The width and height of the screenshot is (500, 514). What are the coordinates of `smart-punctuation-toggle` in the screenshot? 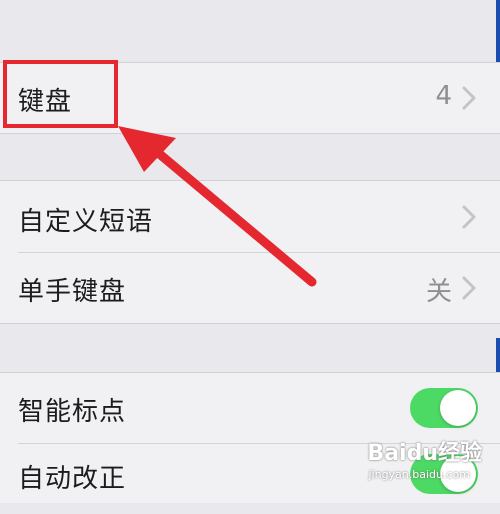 It's located at (444, 408).